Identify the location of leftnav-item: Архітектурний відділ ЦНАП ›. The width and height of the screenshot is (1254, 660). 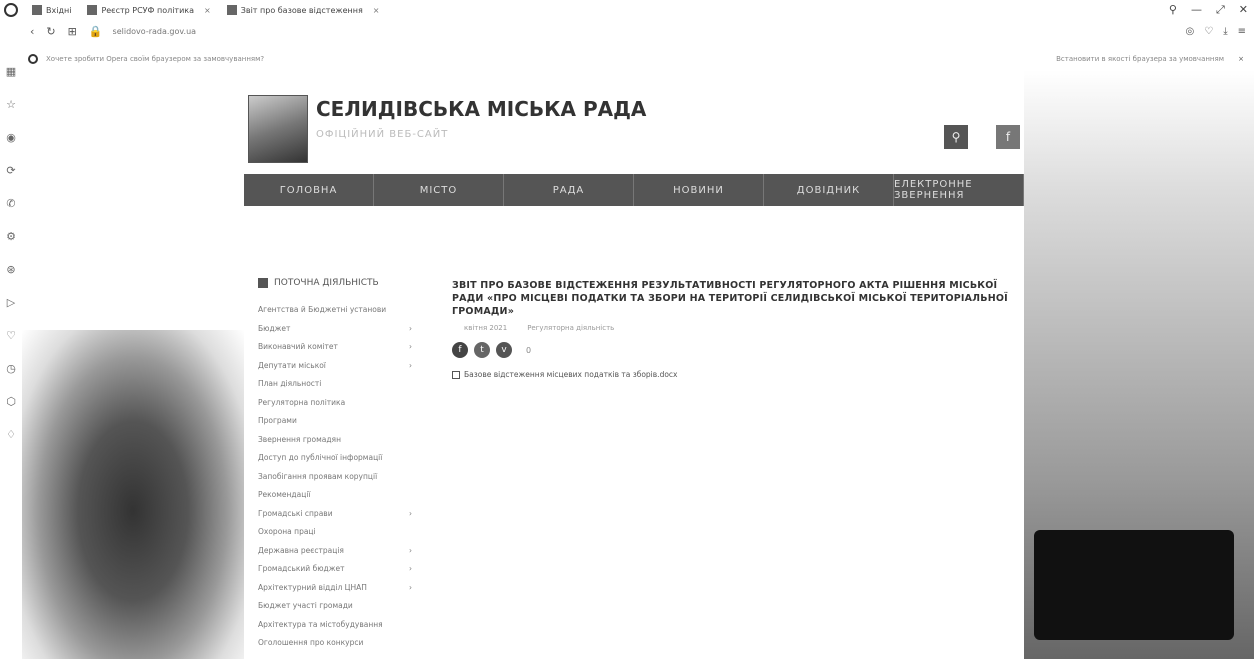
(338, 592).